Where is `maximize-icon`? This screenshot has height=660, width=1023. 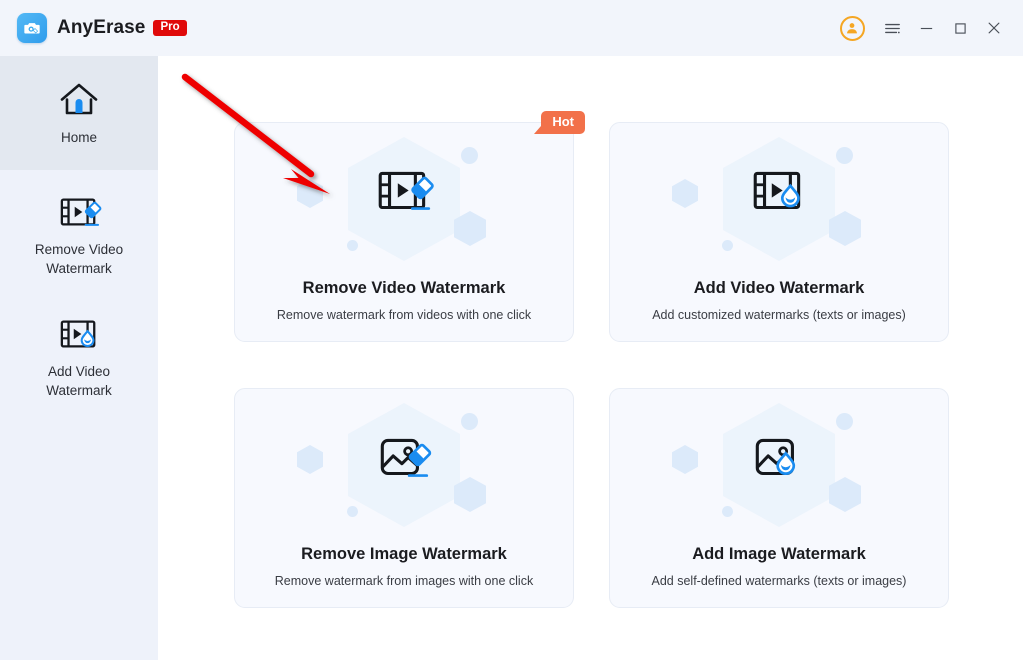
maximize-icon is located at coordinates (960, 28).